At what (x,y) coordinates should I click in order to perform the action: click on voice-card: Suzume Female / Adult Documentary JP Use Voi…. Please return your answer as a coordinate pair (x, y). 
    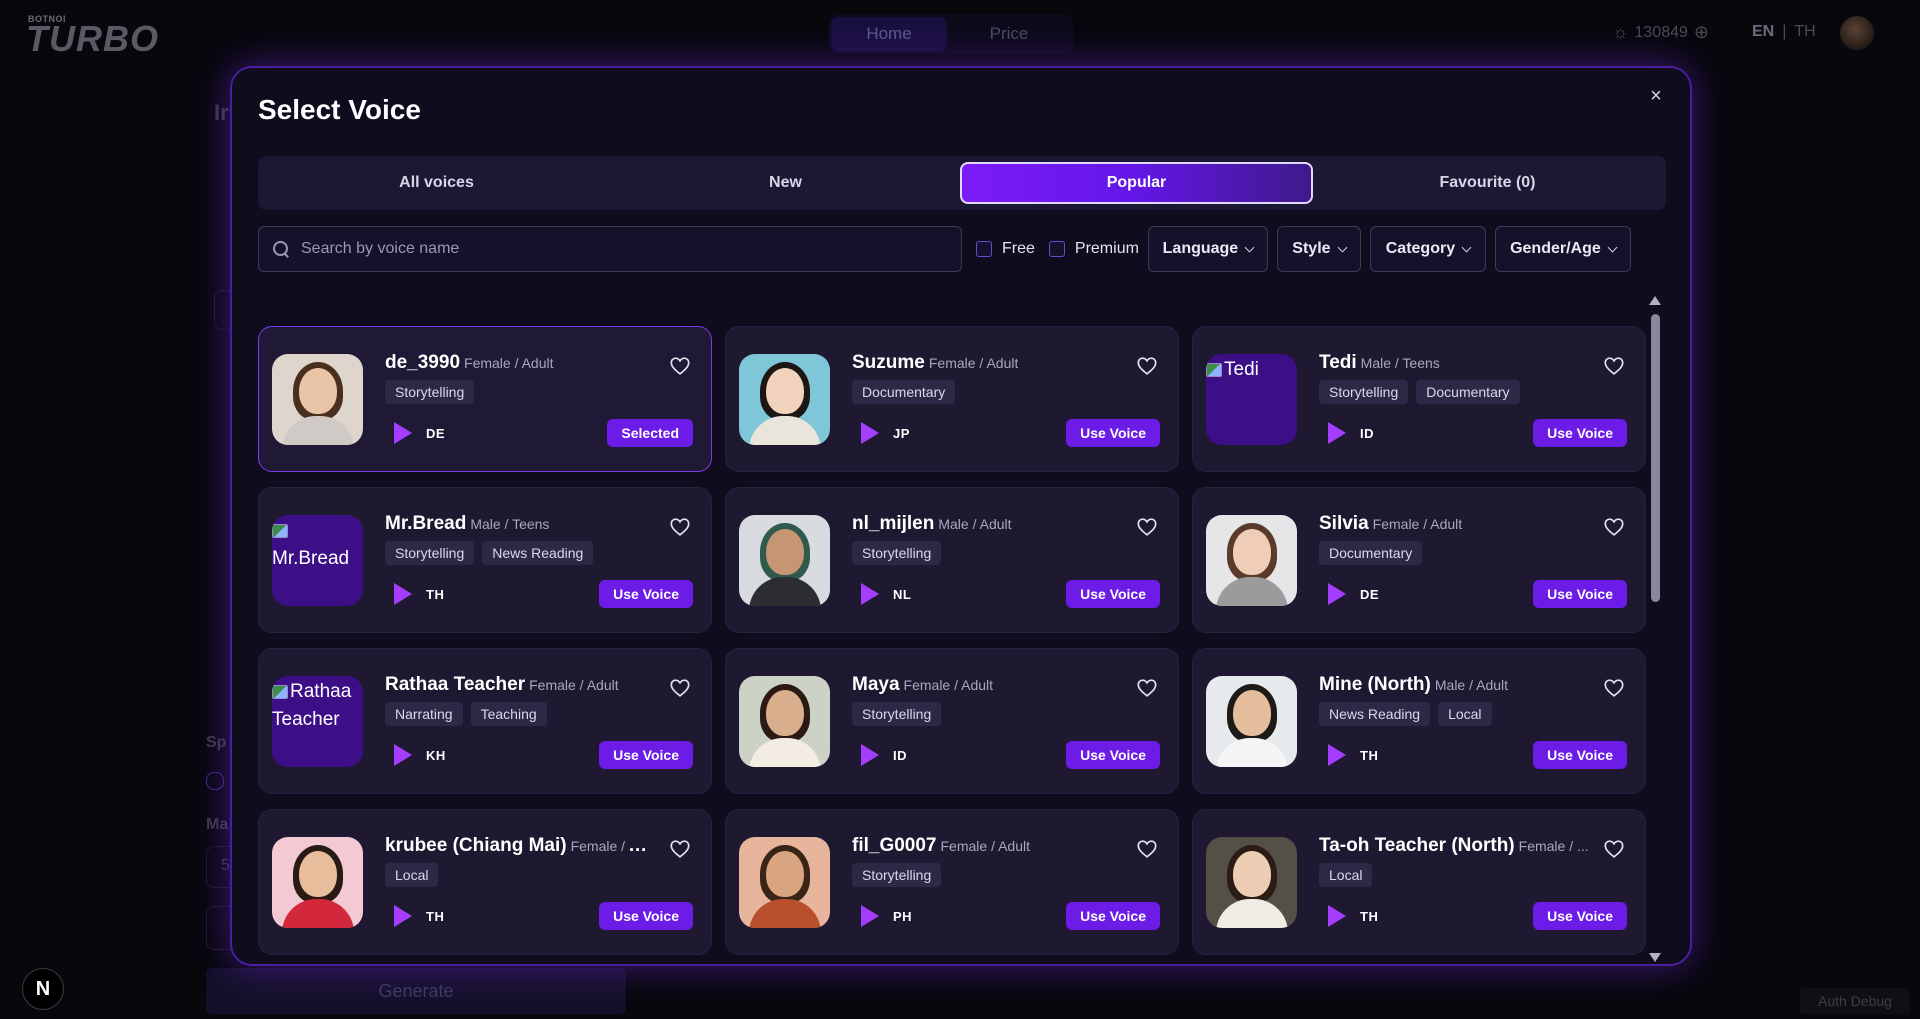
    Looking at the image, I should click on (952, 399).